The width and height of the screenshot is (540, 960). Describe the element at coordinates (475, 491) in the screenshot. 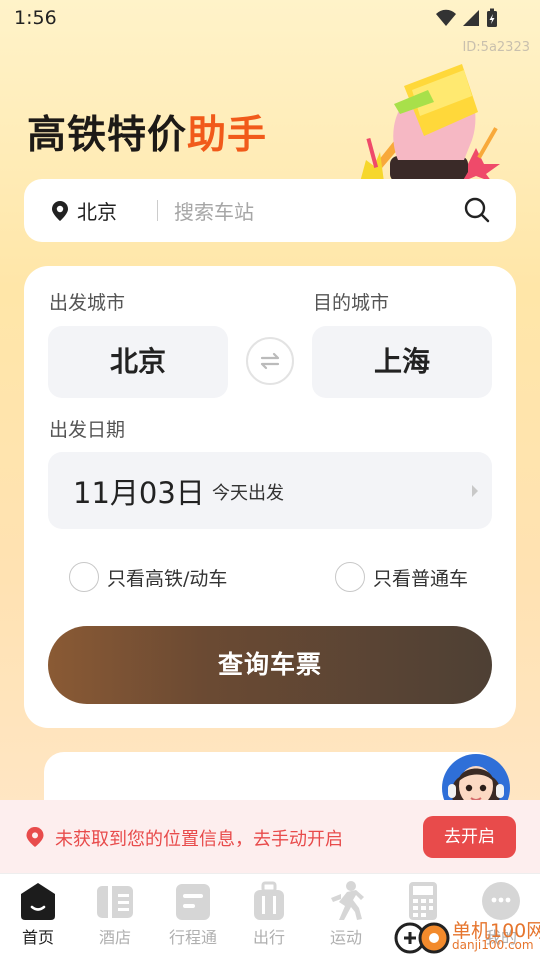

I see `chevron-right-icon` at that location.